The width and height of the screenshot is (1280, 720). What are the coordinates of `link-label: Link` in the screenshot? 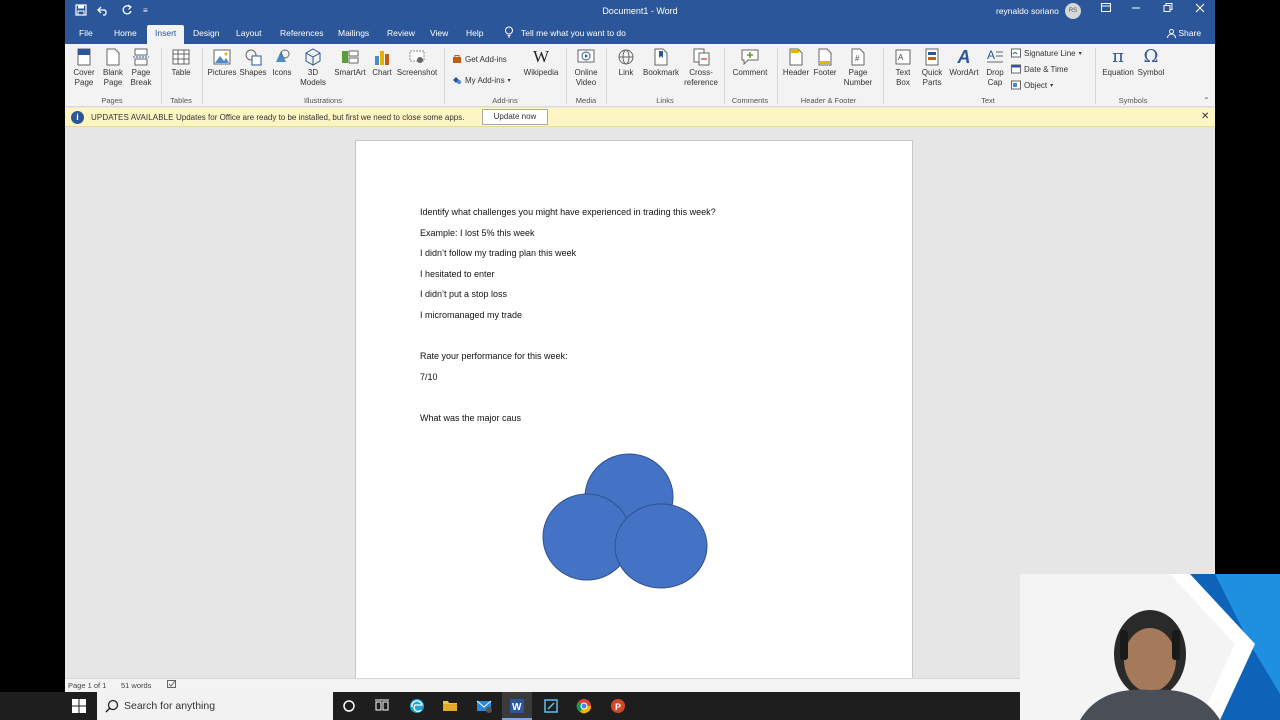 It's located at (626, 72).